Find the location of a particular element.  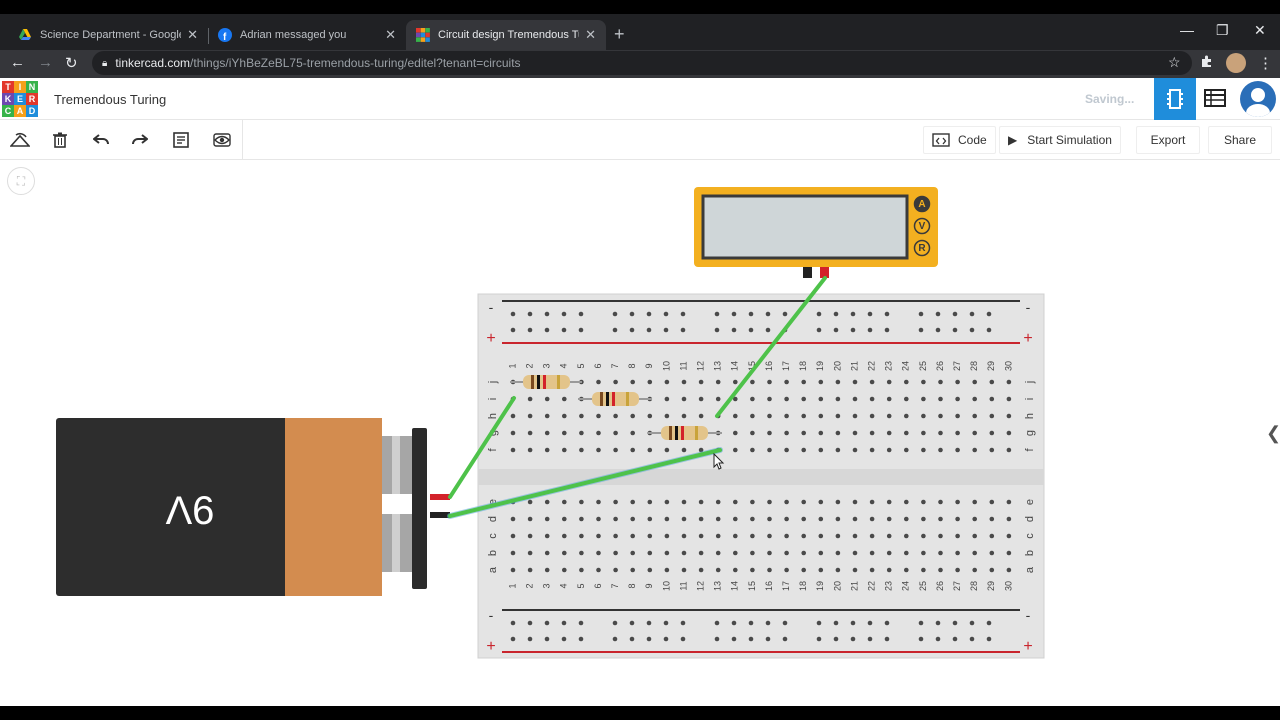

export-button: Export is located at coordinates (1168, 140).